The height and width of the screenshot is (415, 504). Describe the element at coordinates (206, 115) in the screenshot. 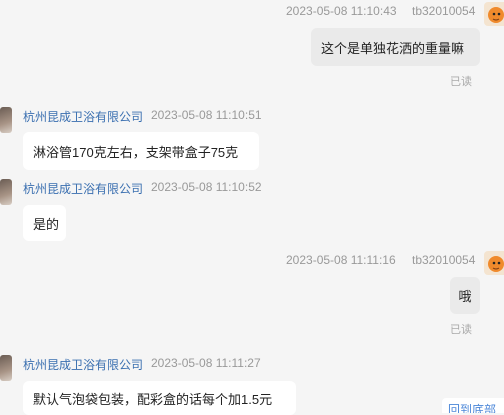

I see `message-2-time: 2023-05-08 11:10:51` at that location.